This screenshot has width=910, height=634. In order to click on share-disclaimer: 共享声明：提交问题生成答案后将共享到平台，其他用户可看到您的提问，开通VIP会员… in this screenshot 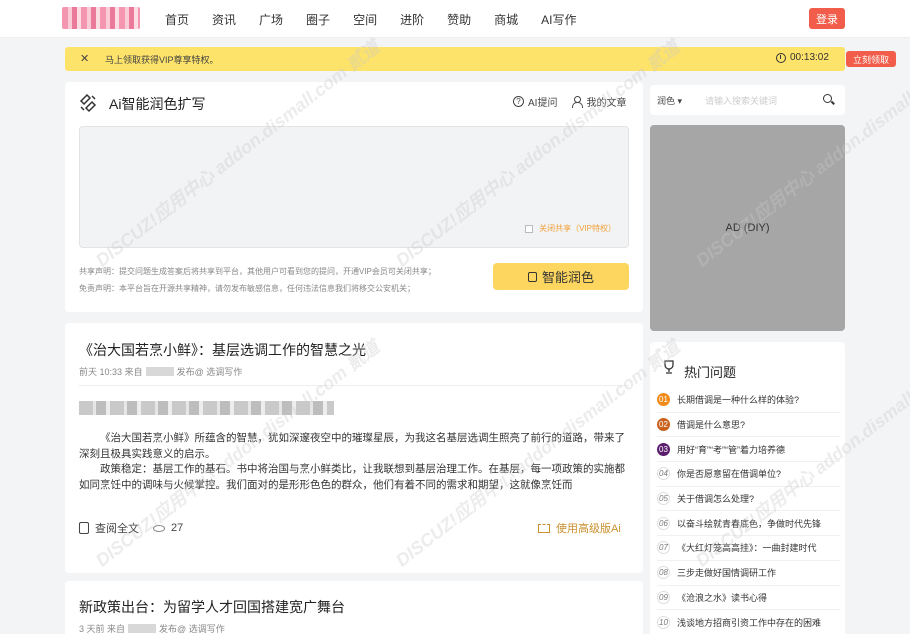, I will do `click(257, 271)`.